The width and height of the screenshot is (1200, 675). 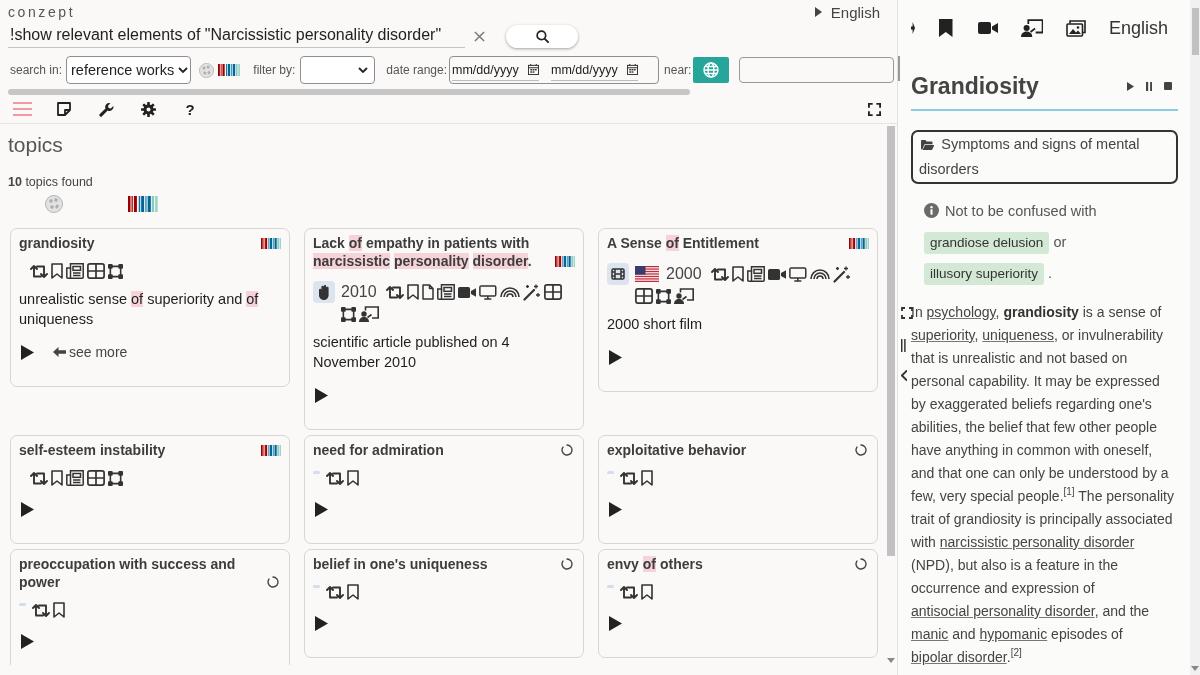 I want to click on article-link: narcissistic personality disorder, so click(x=1037, y=542).